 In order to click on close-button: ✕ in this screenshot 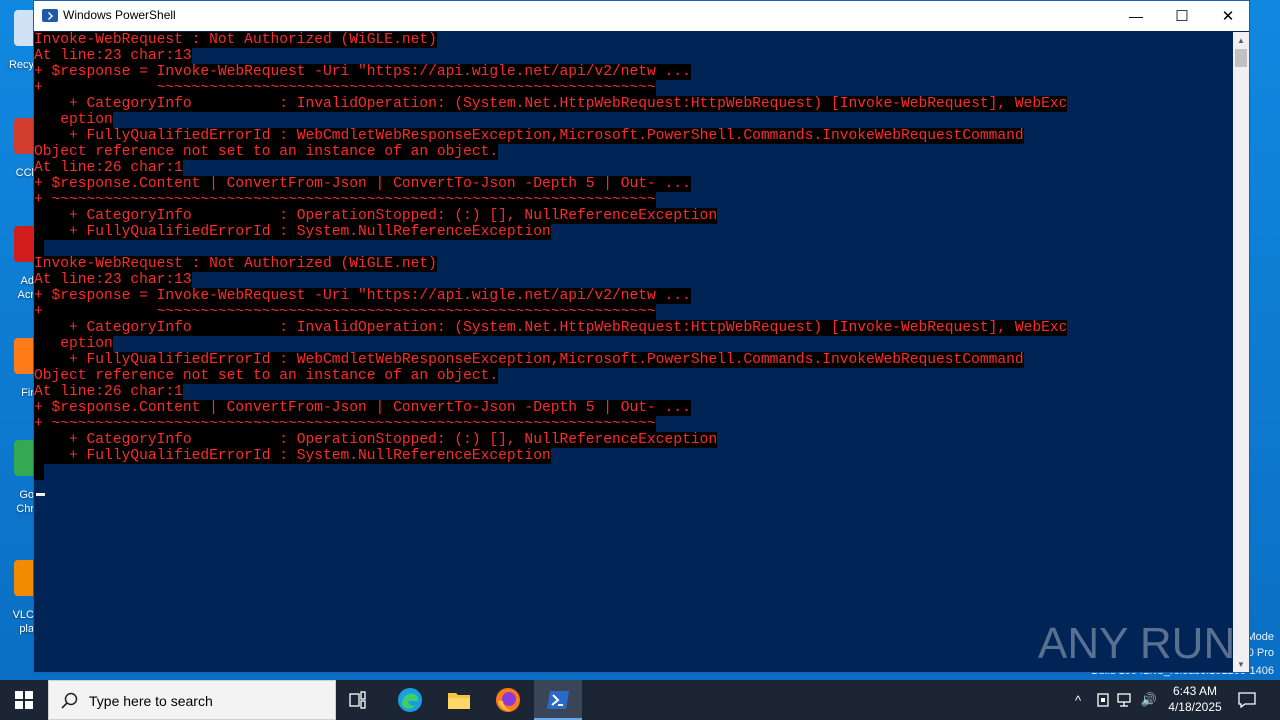, I will do `click(1228, 16)`.